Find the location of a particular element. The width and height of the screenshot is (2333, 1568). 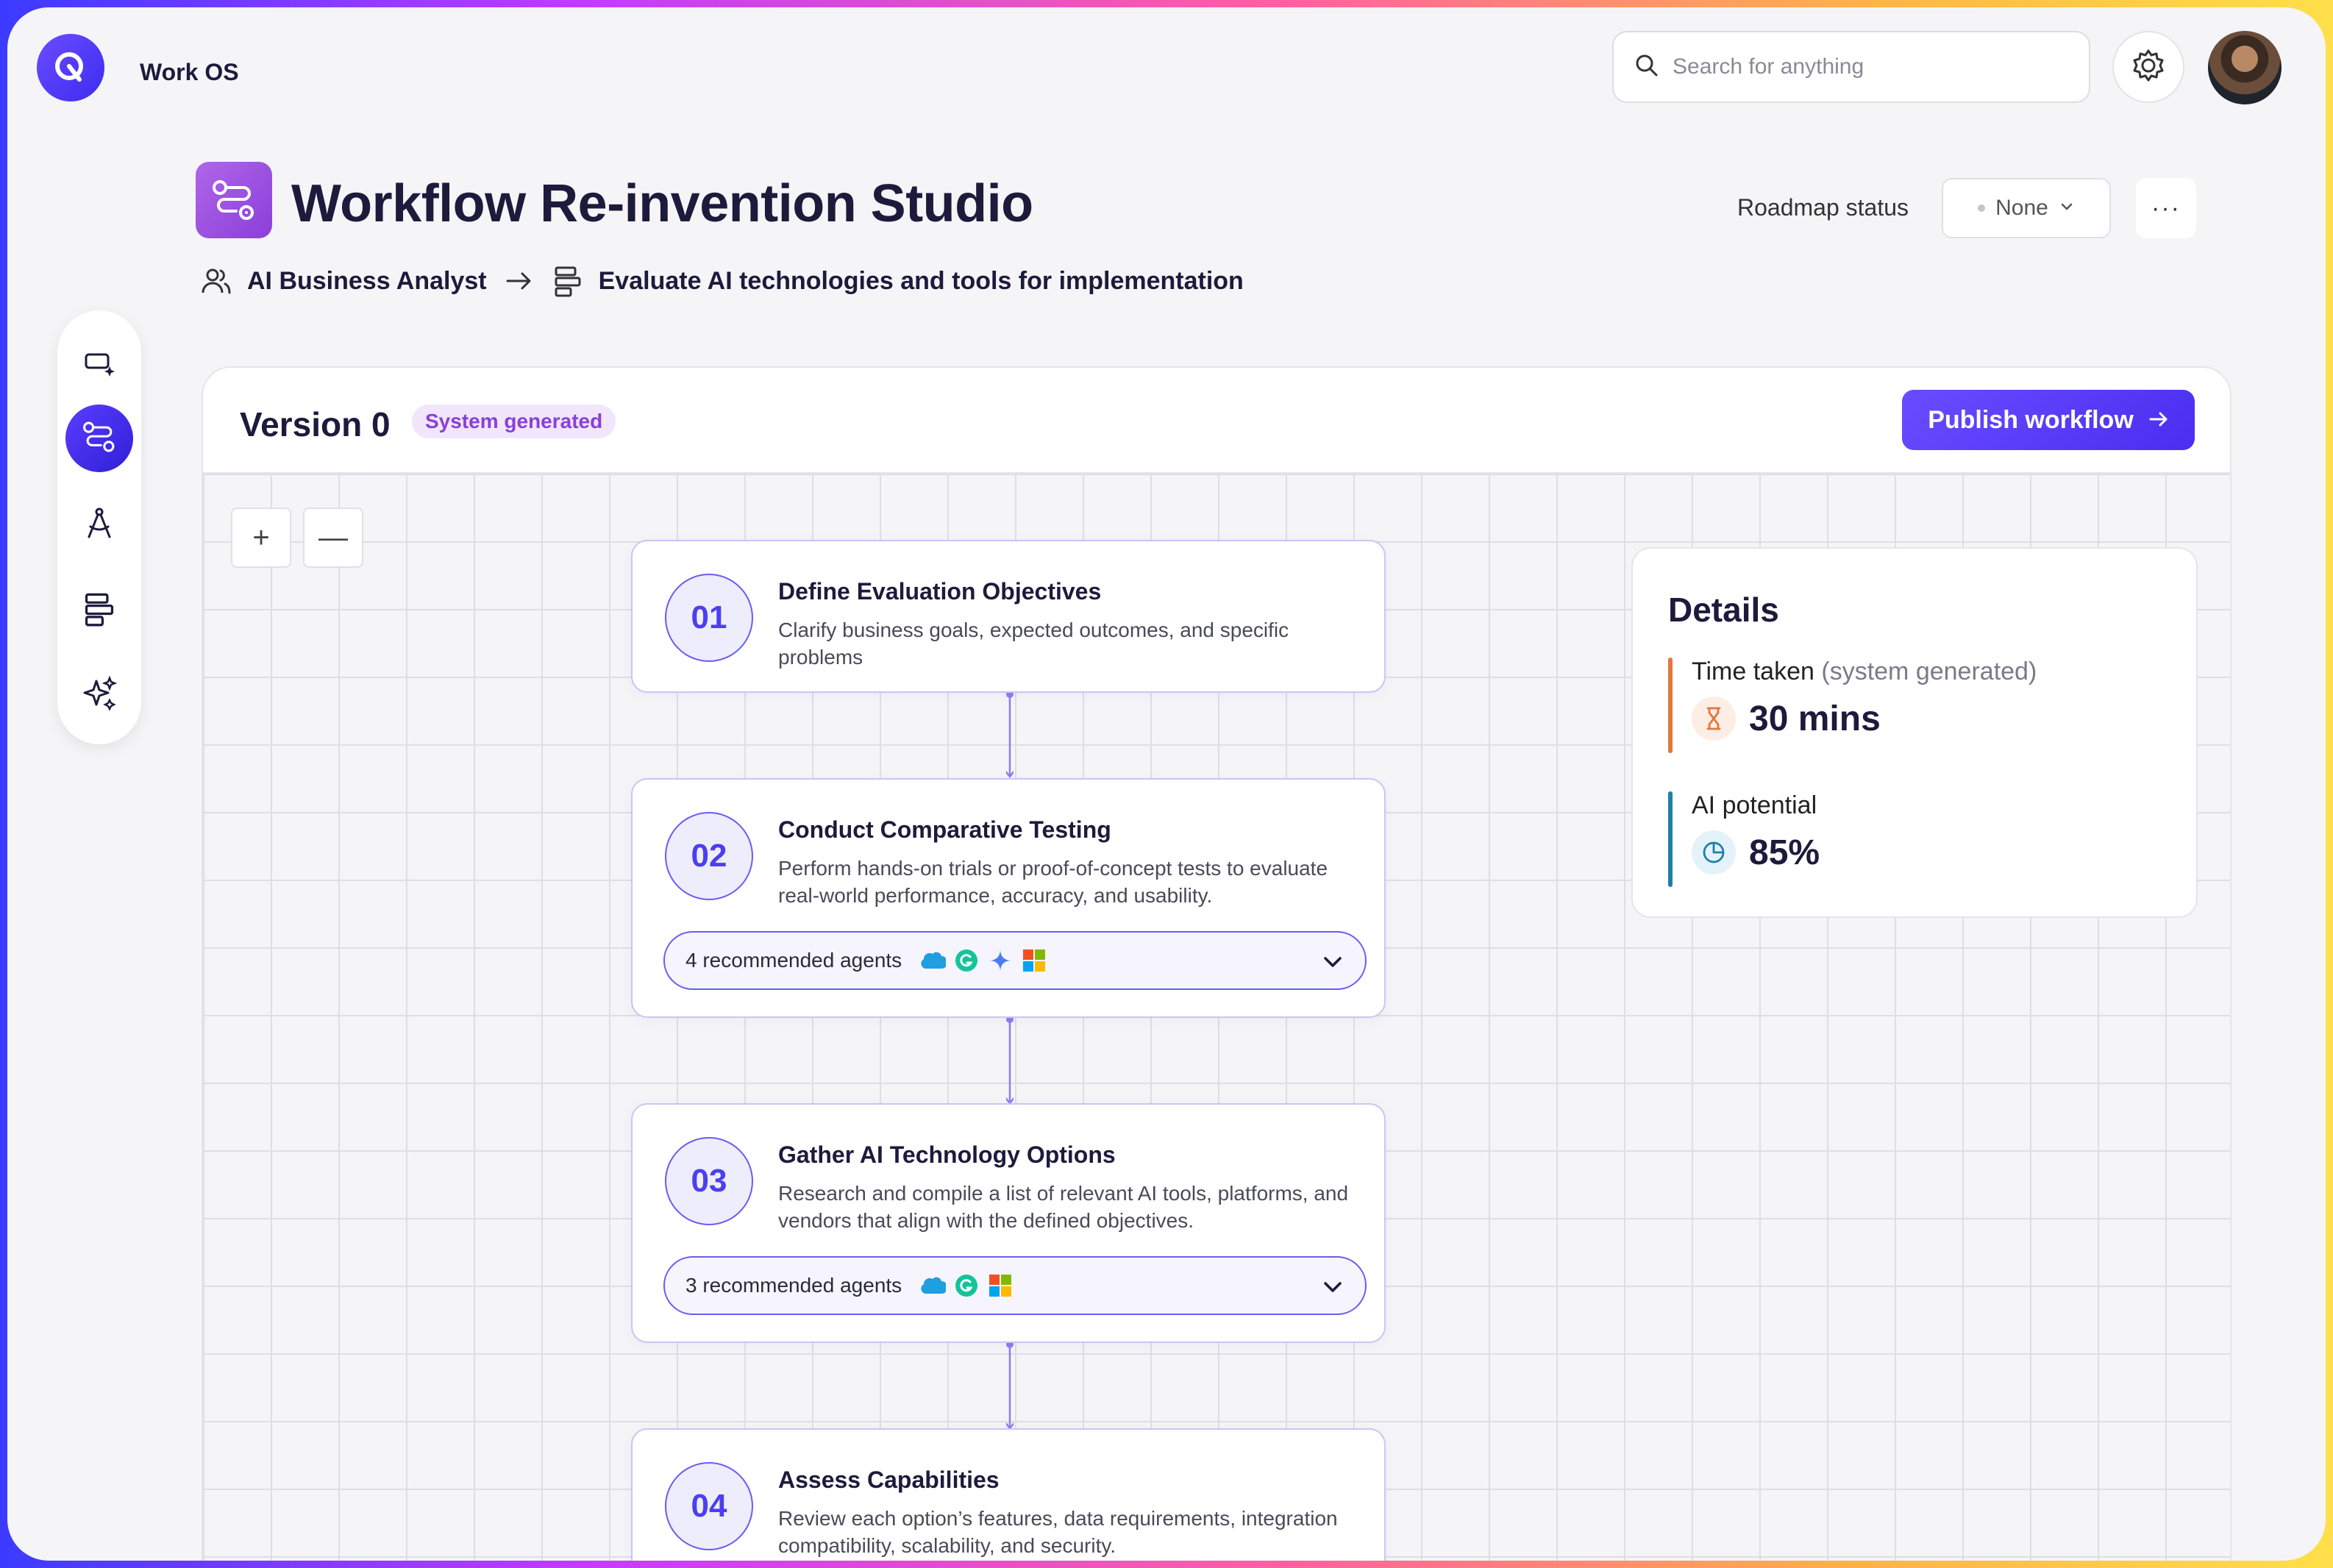

recommended-agents-dropdown: 4 recommended agents is located at coordinates (1015, 960).